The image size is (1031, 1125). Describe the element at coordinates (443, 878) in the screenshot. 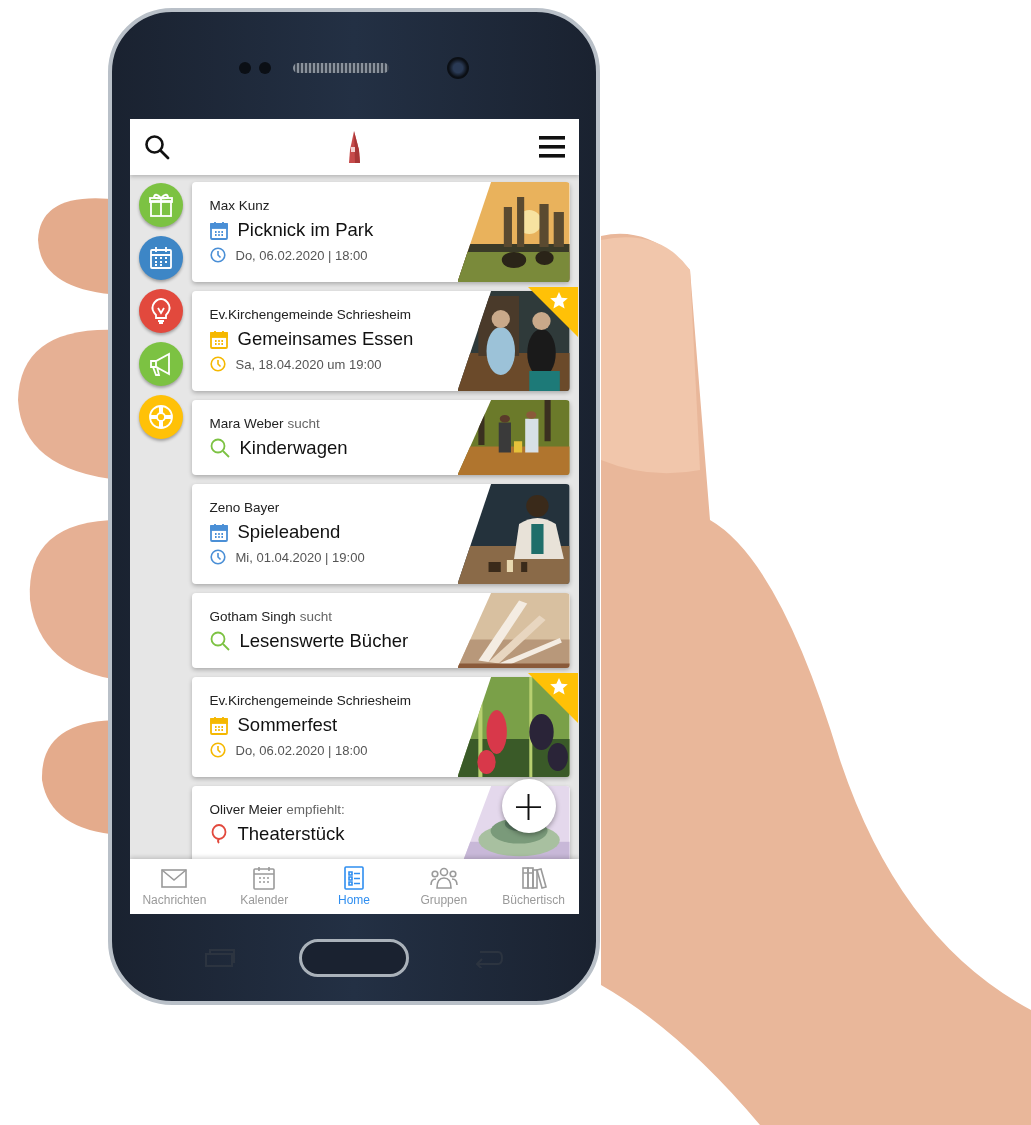

I see `people-icon` at that location.